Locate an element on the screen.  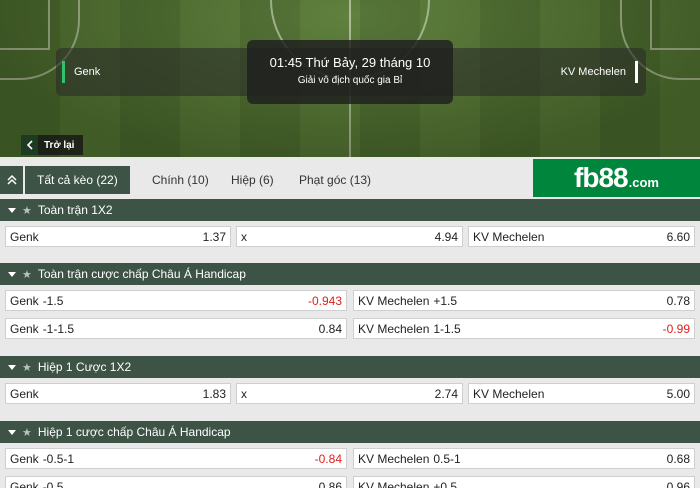
odds-cell: KV Mechelen 5.00 is located at coordinates (581, 393).